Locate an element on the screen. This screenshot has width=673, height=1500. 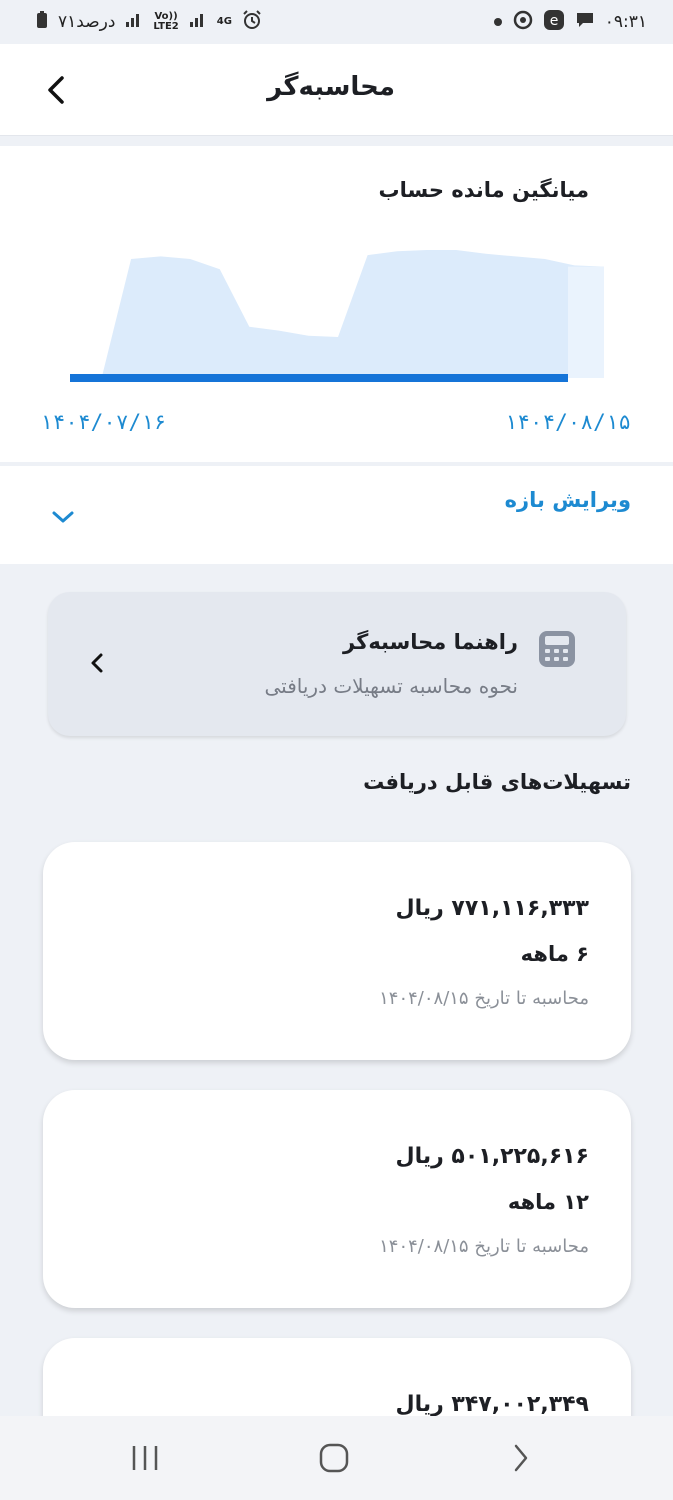
volte-badge: Vo)) LTE2 is located at coordinates (166, 21).